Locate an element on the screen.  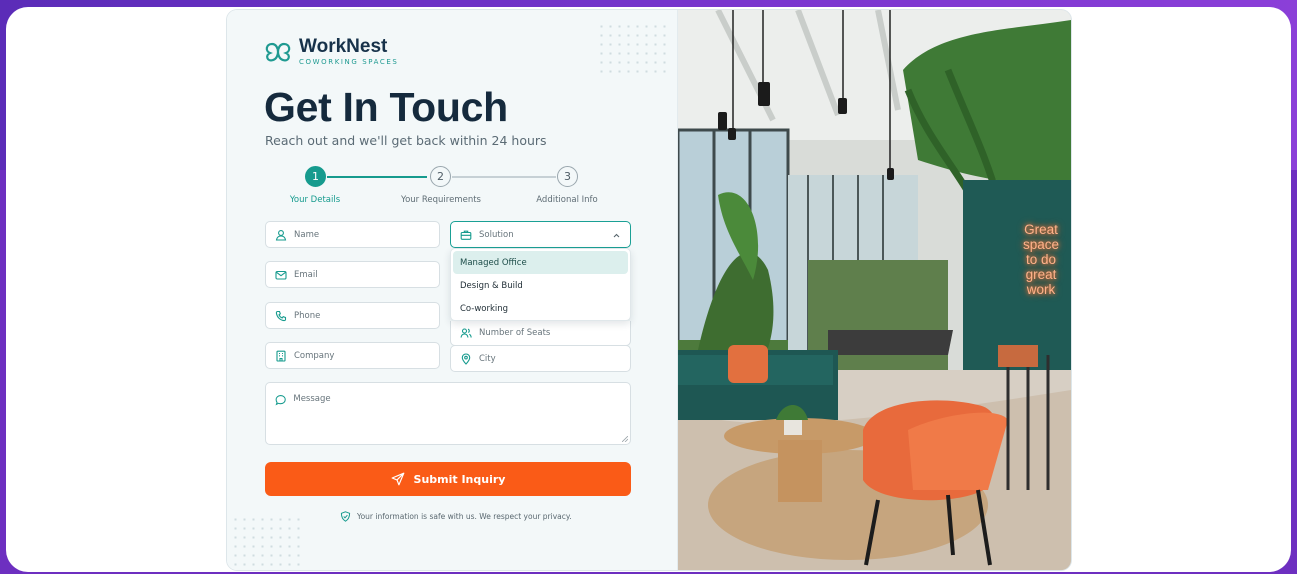
step-3-label: Additional Info is located at coordinates (567, 200).